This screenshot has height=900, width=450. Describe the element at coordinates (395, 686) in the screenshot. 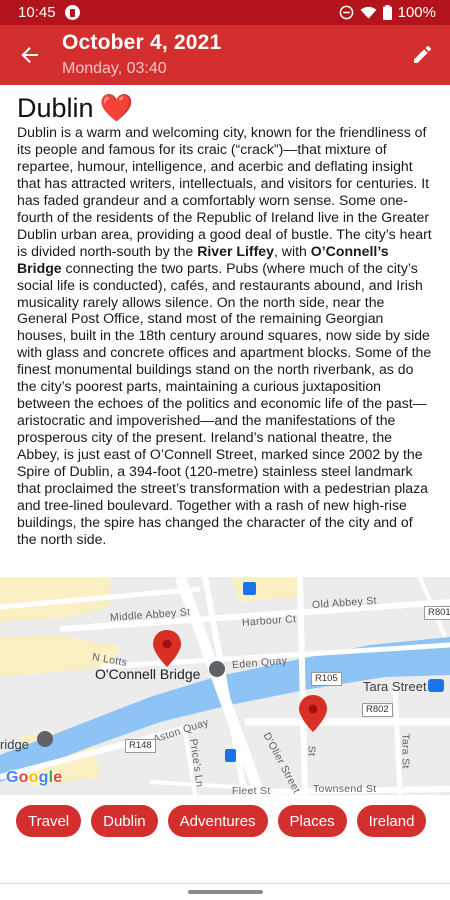

I see `map-label-tara-street: Tara Street` at that location.